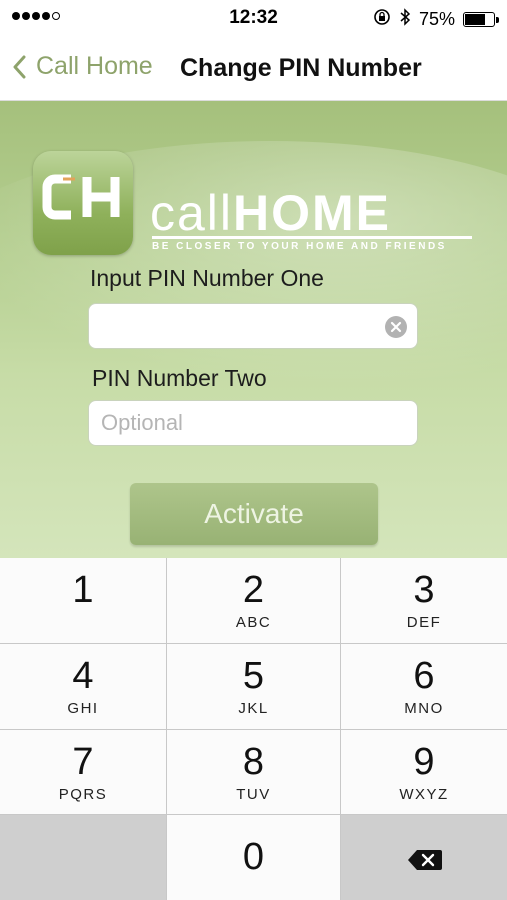  Describe the element at coordinates (19, 66) in the screenshot. I see `chevron-left-icon` at that location.